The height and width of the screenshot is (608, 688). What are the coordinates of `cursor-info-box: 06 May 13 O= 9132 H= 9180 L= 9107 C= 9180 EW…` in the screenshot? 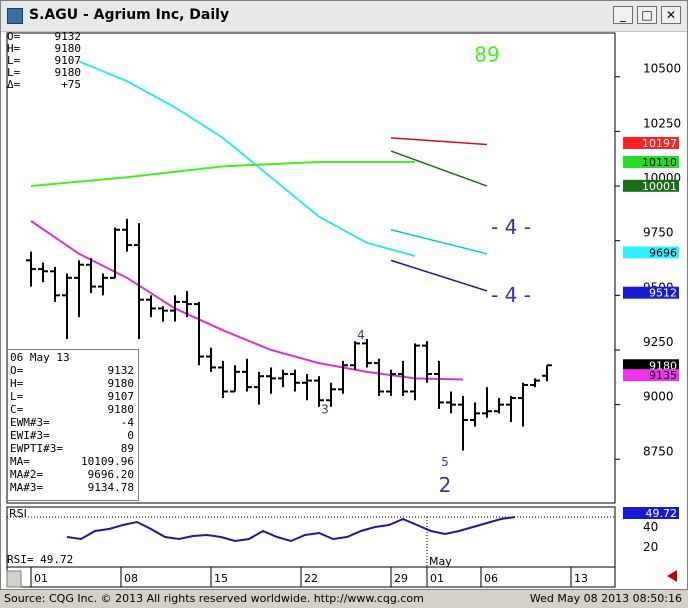 It's located at (73, 425).